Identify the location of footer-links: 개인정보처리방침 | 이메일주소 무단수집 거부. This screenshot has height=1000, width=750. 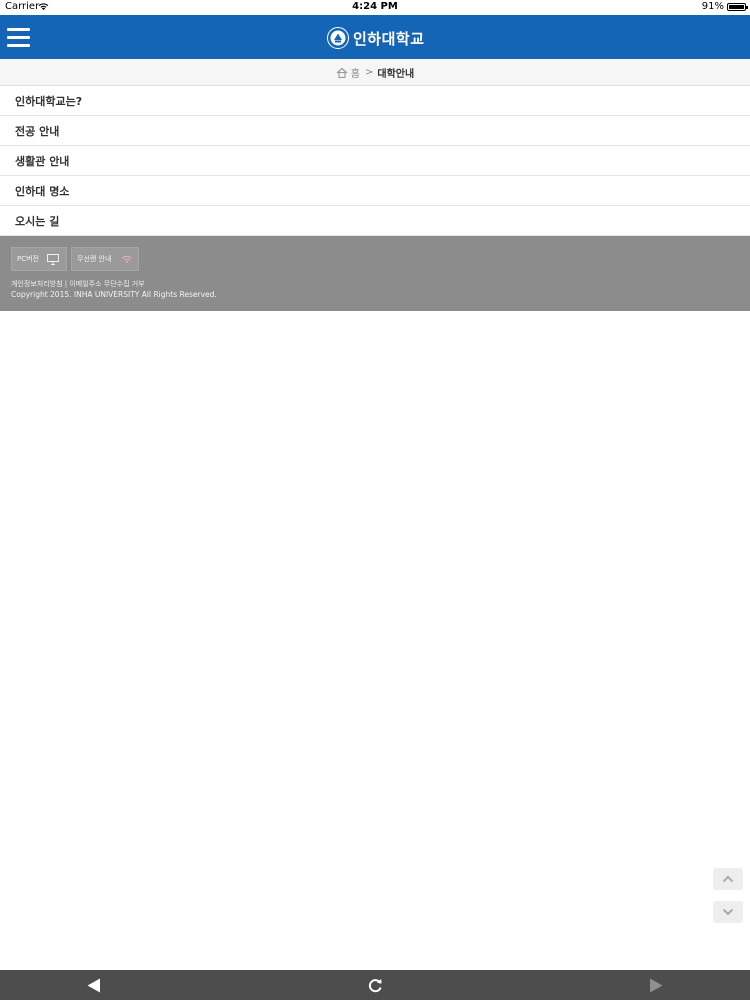
(78, 284).